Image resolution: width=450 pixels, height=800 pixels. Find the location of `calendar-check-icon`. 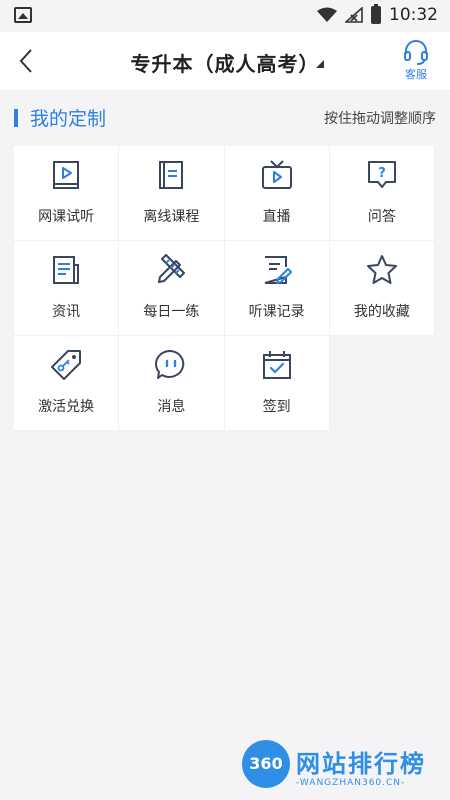

calendar-check-icon is located at coordinates (276, 365).